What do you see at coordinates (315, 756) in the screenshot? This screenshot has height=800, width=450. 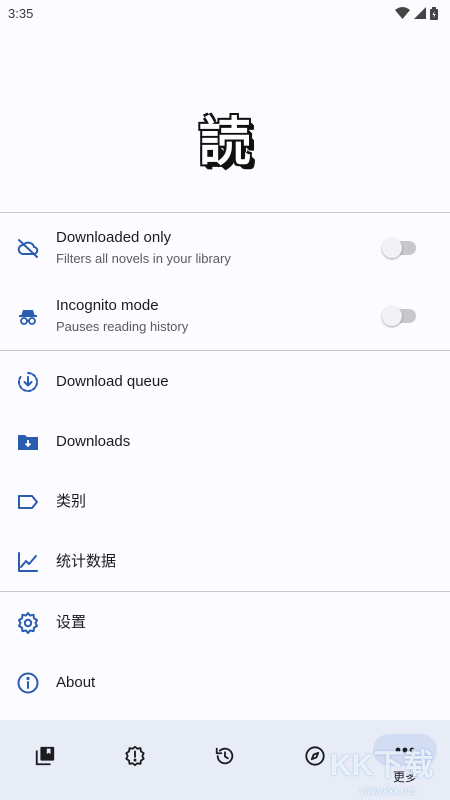 I see `browse-icon` at bounding box center [315, 756].